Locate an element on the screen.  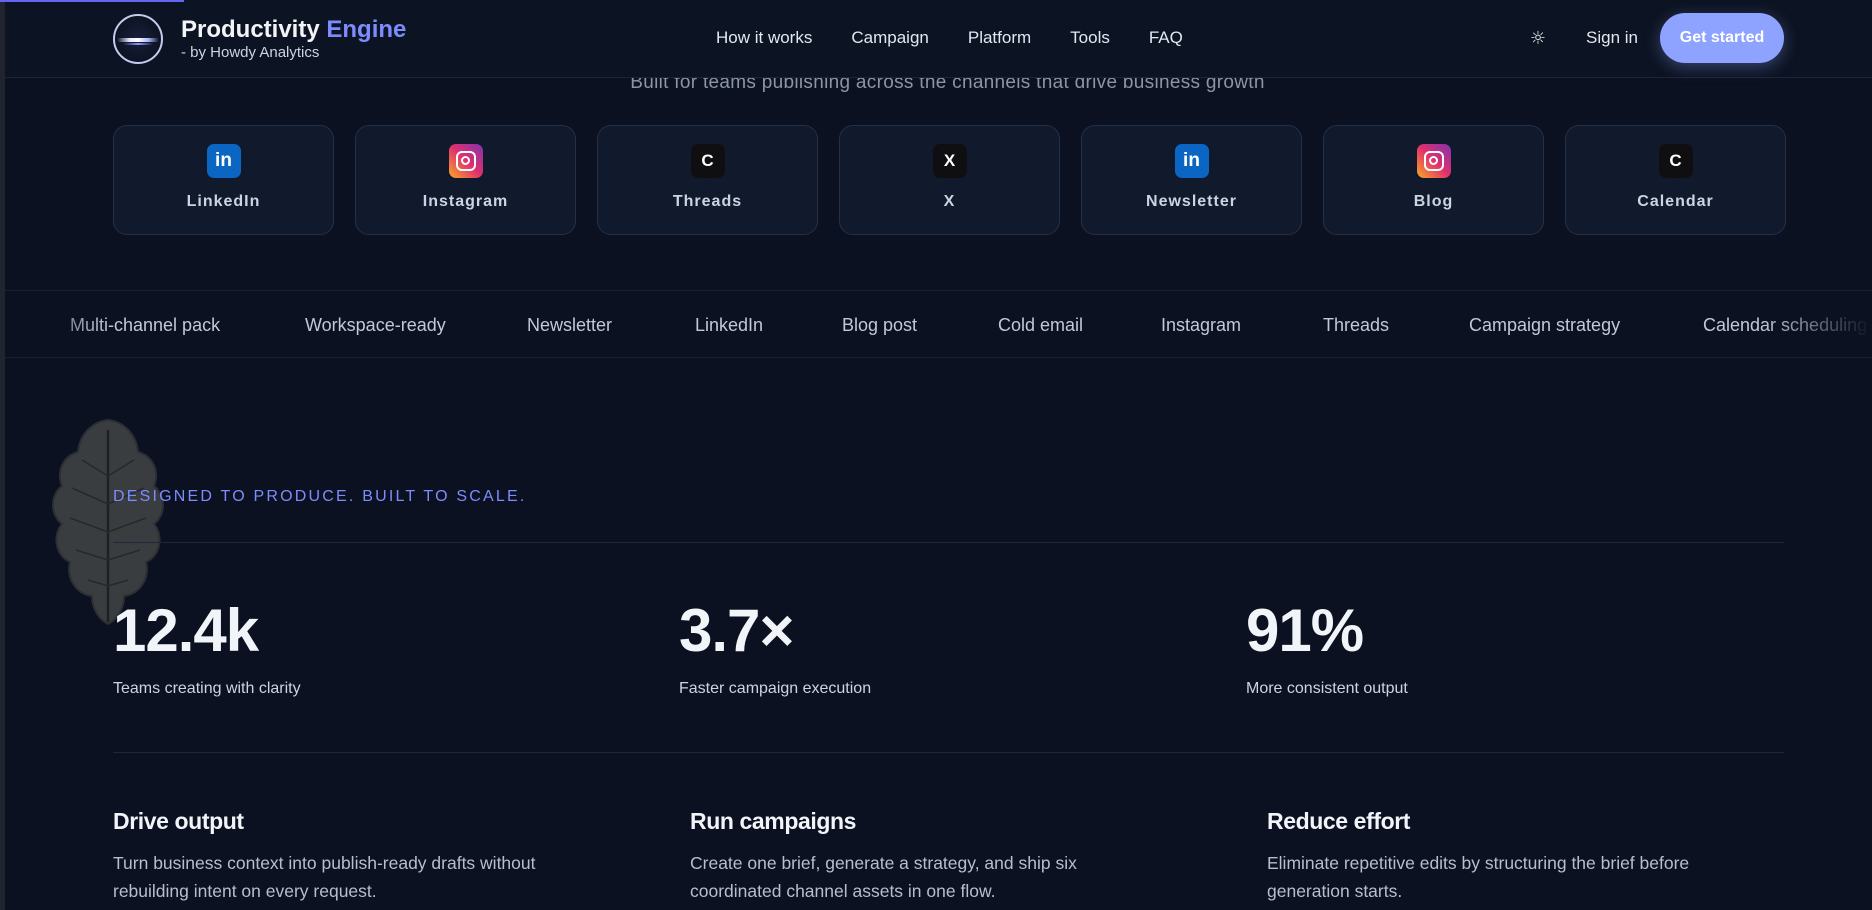
window-edge is located at coordinates (2, 455).